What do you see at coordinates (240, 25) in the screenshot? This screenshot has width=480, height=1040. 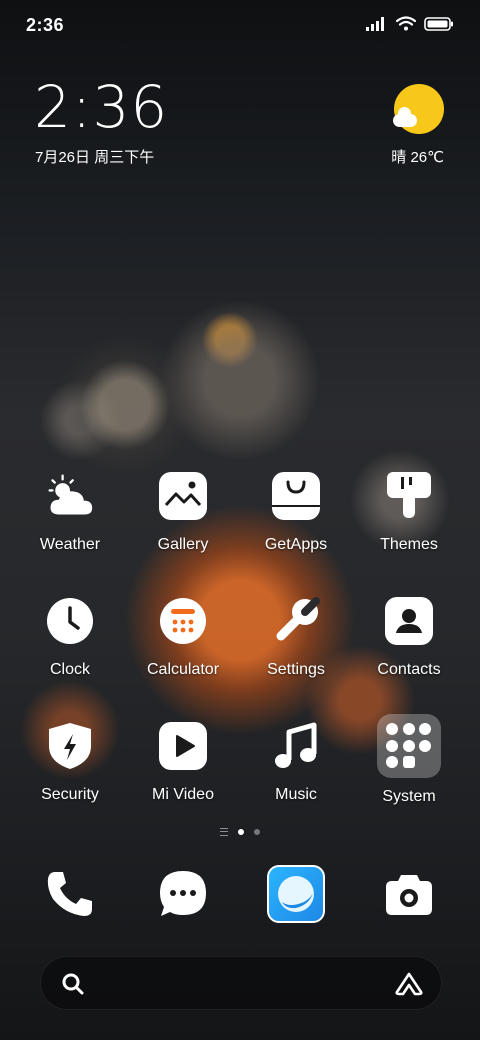 I see `status-bar: 2:36` at bounding box center [240, 25].